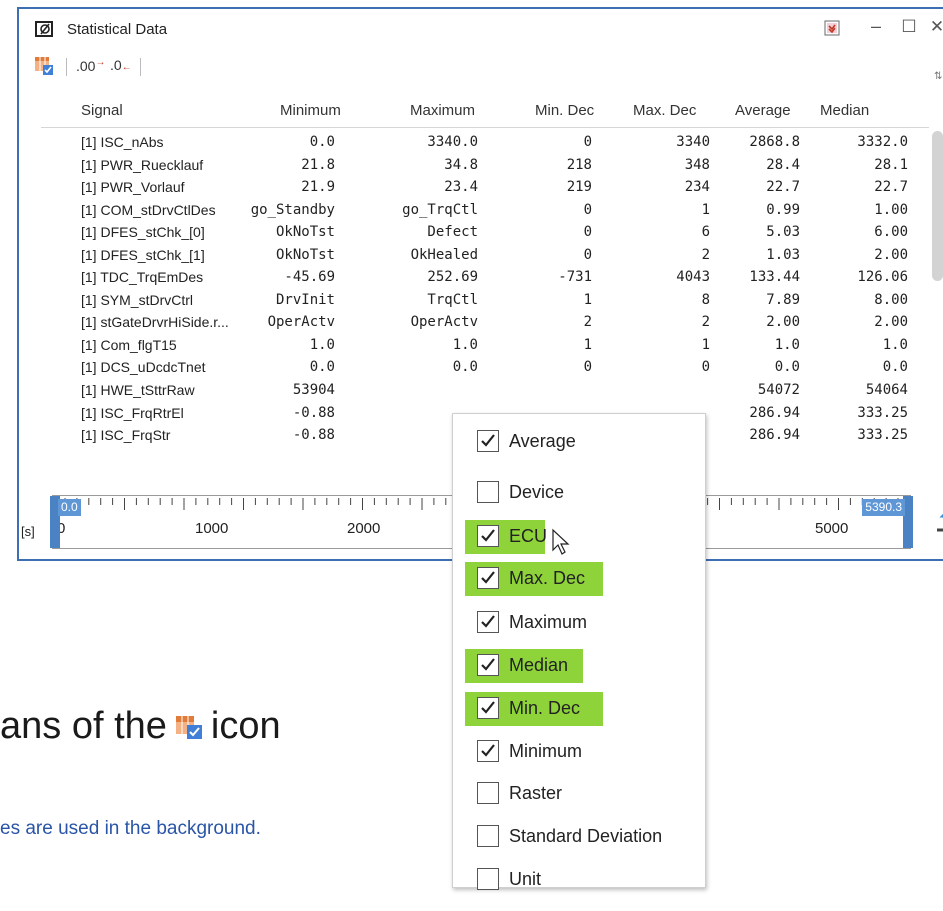 The height and width of the screenshot is (911, 943). What do you see at coordinates (705, 299) in the screenshot?
I see `cell-max-dec: 8` at bounding box center [705, 299].